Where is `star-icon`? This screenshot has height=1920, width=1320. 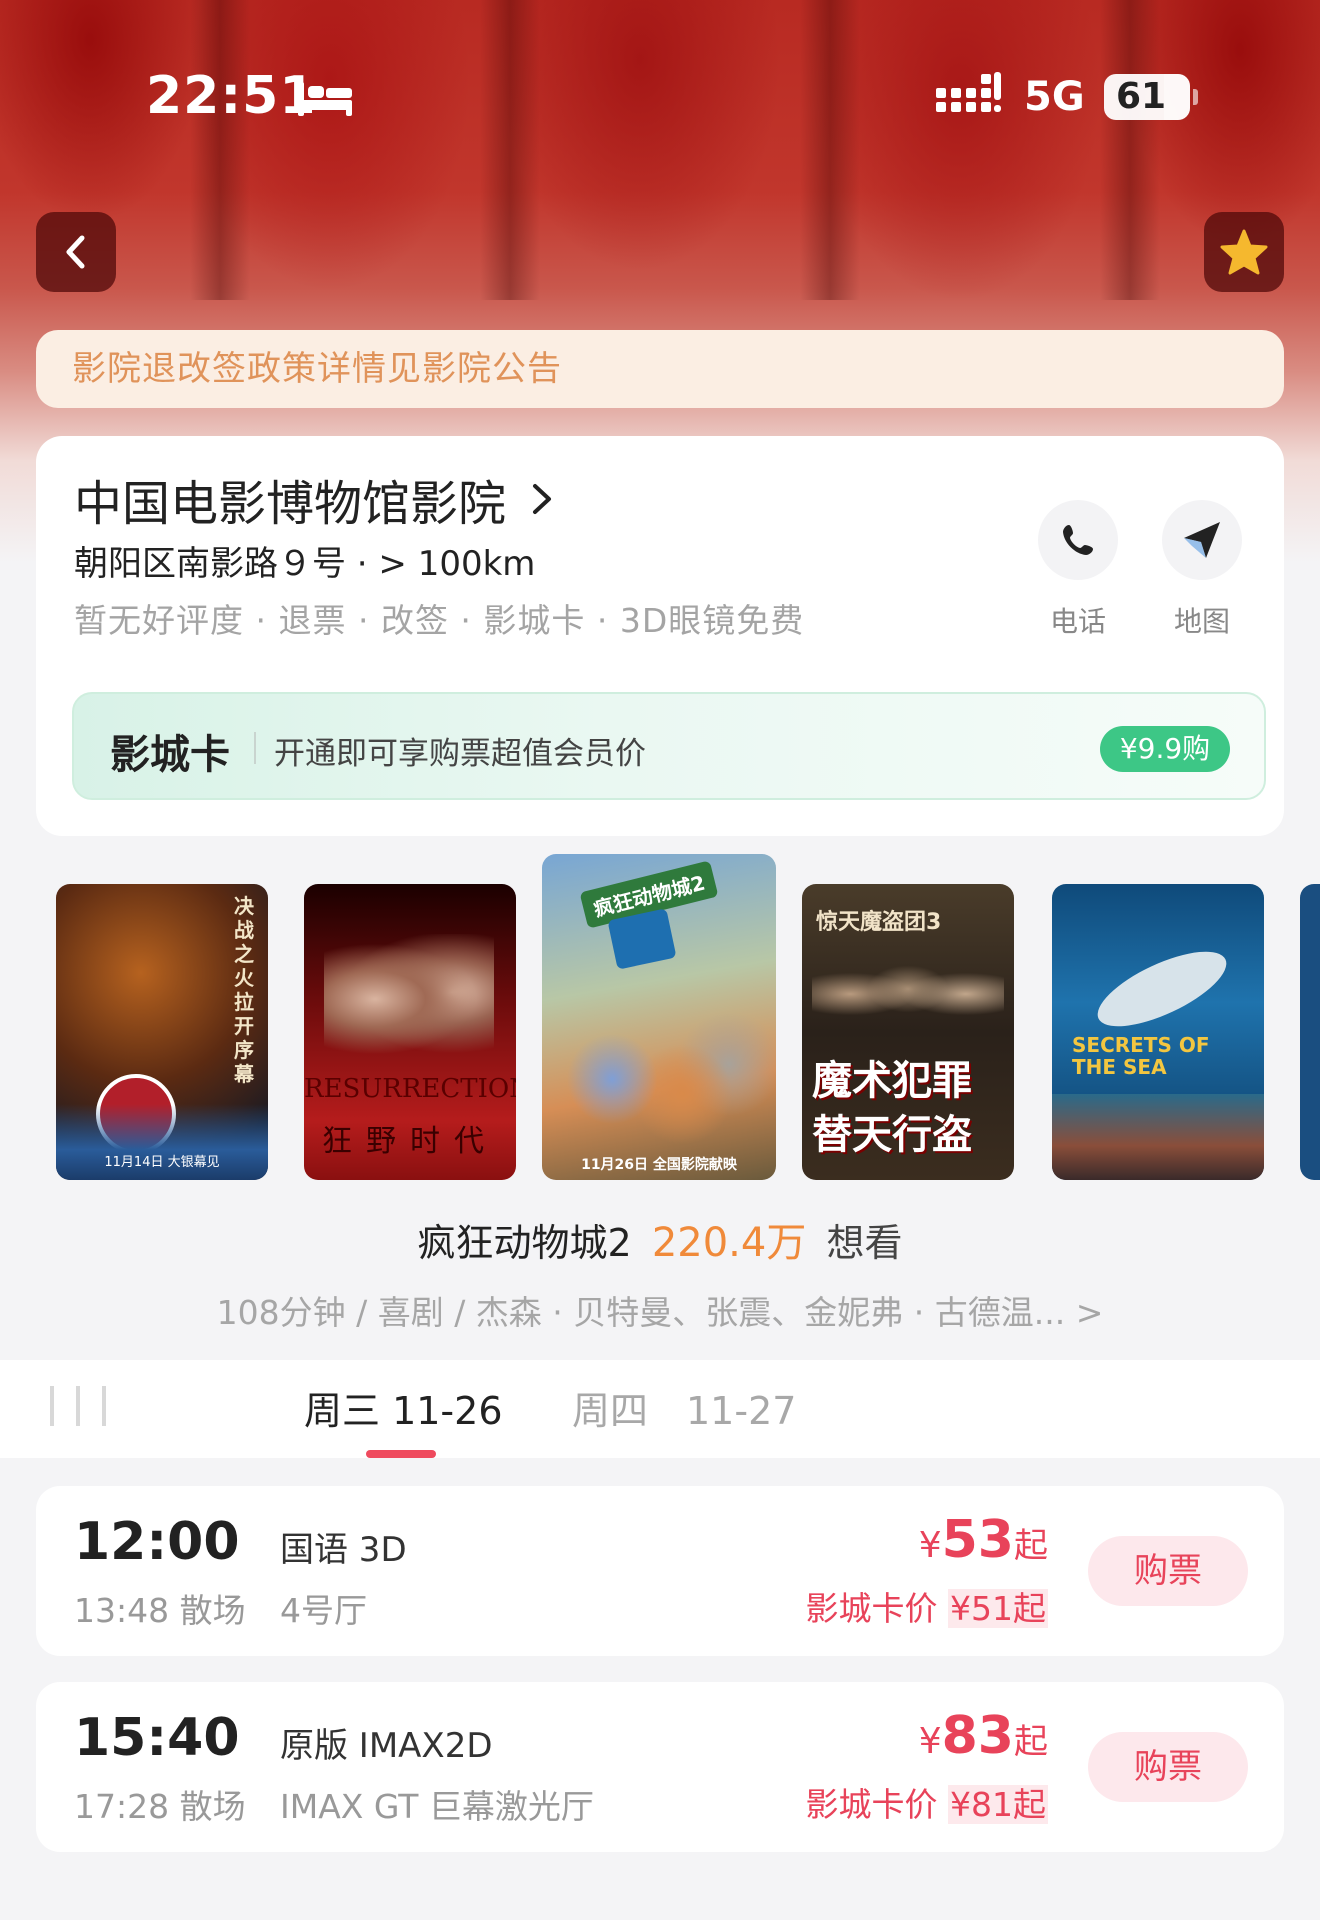 star-icon is located at coordinates (1244, 252).